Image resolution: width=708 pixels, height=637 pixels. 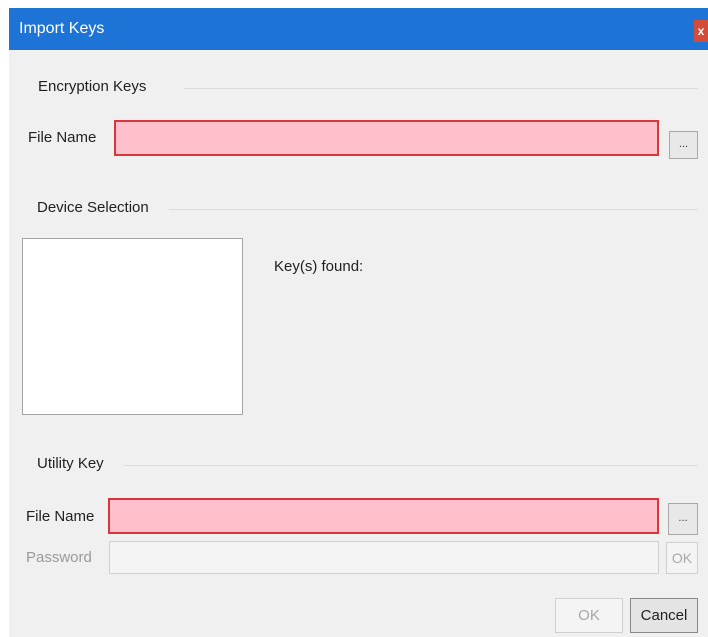 What do you see at coordinates (589, 615) in the screenshot?
I see `ok-button: OK` at bounding box center [589, 615].